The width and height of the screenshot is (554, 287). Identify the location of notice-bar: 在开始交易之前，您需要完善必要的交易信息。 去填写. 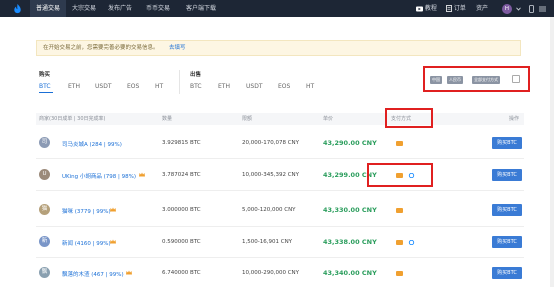
(278, 48).